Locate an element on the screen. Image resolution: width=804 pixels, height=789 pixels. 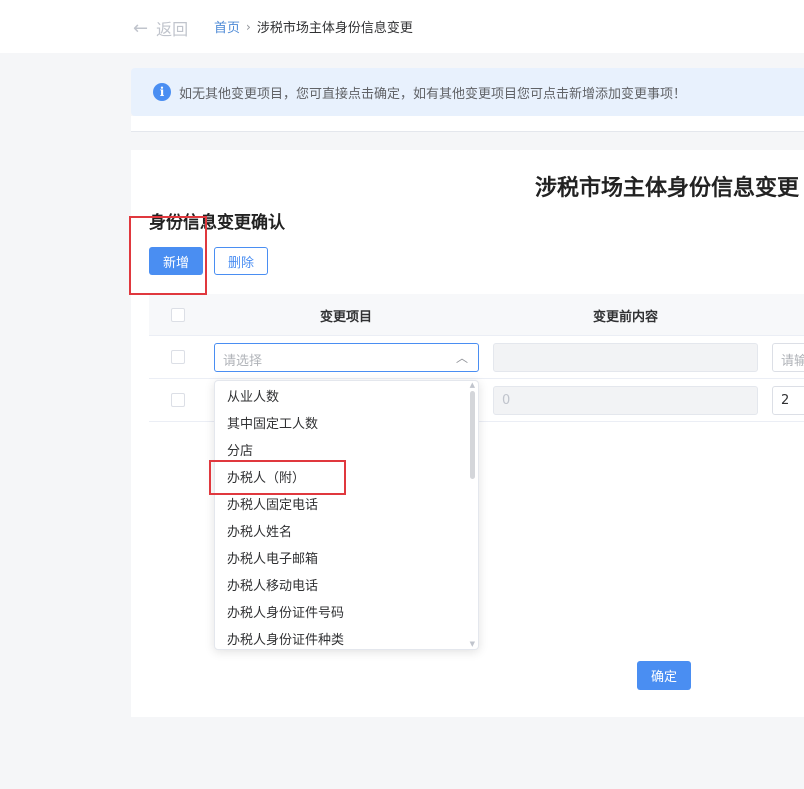
dropdown-scrollbar is located at coordinates (472, 435).